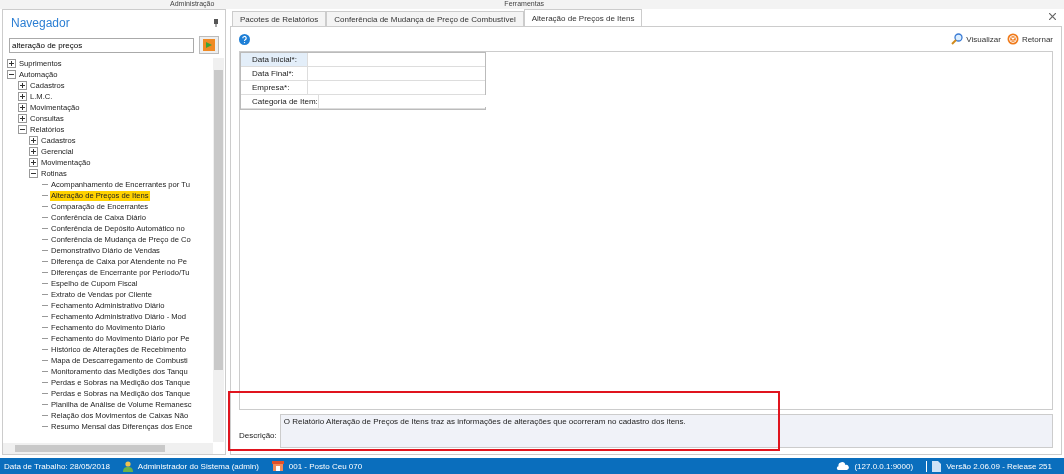  I want to click on tab: Pacotes de Relatórios, so click(279, 18).